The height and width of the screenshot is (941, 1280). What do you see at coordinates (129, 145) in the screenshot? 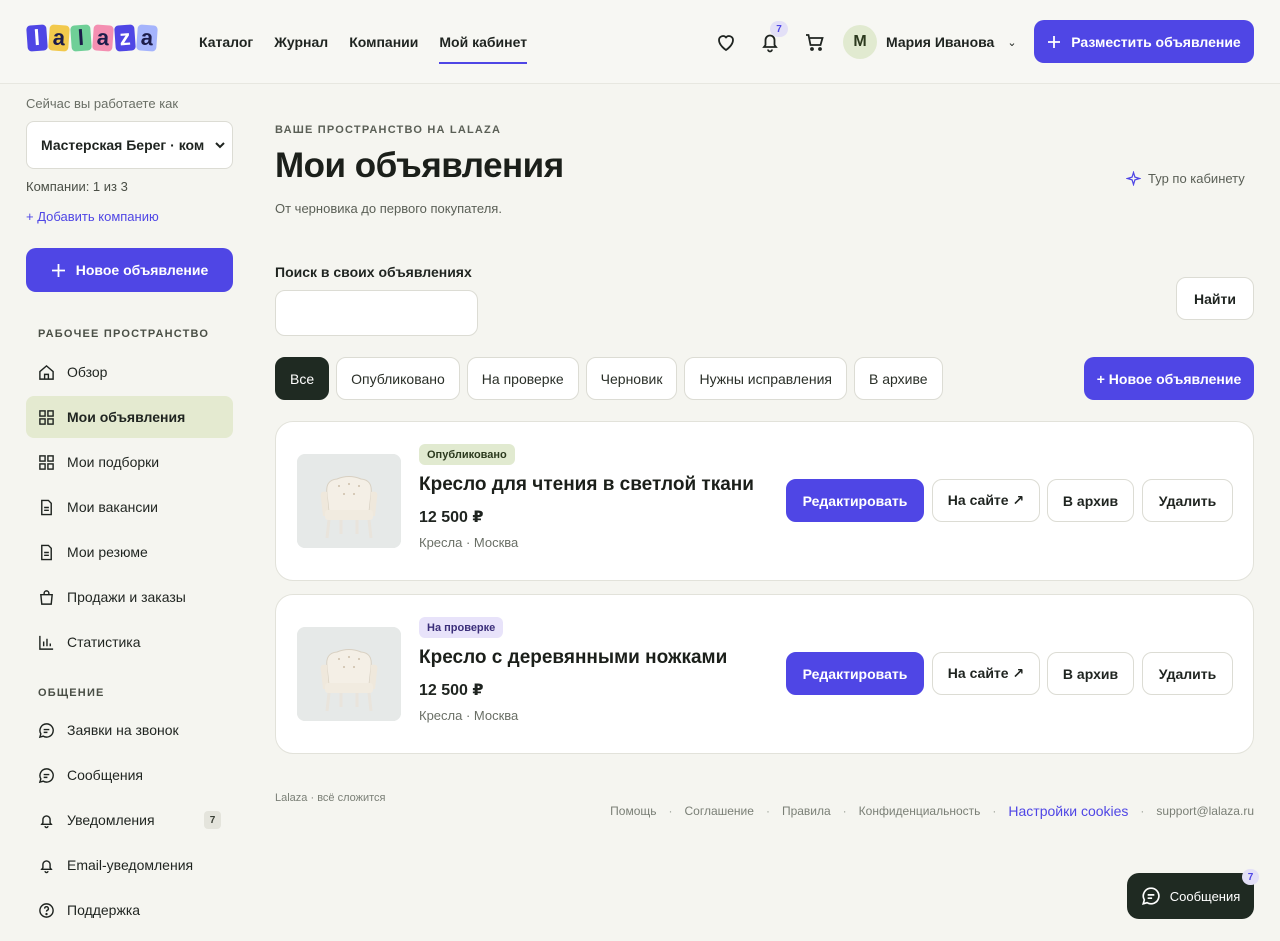
I see `company-select: Мастерская Берег · ком` at bounding box center [129, 145].